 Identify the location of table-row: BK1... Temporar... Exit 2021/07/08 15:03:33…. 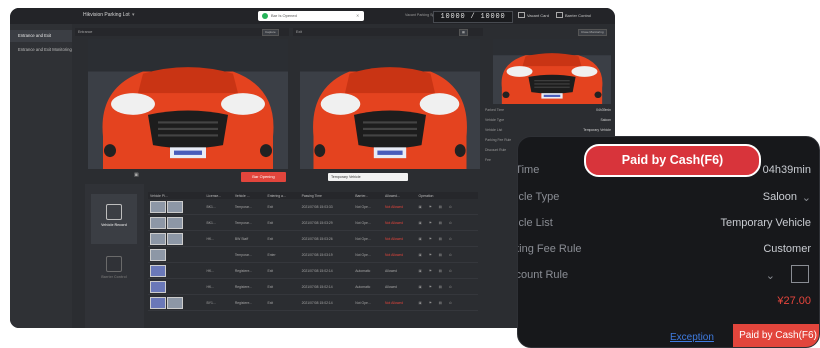
(313, 207).